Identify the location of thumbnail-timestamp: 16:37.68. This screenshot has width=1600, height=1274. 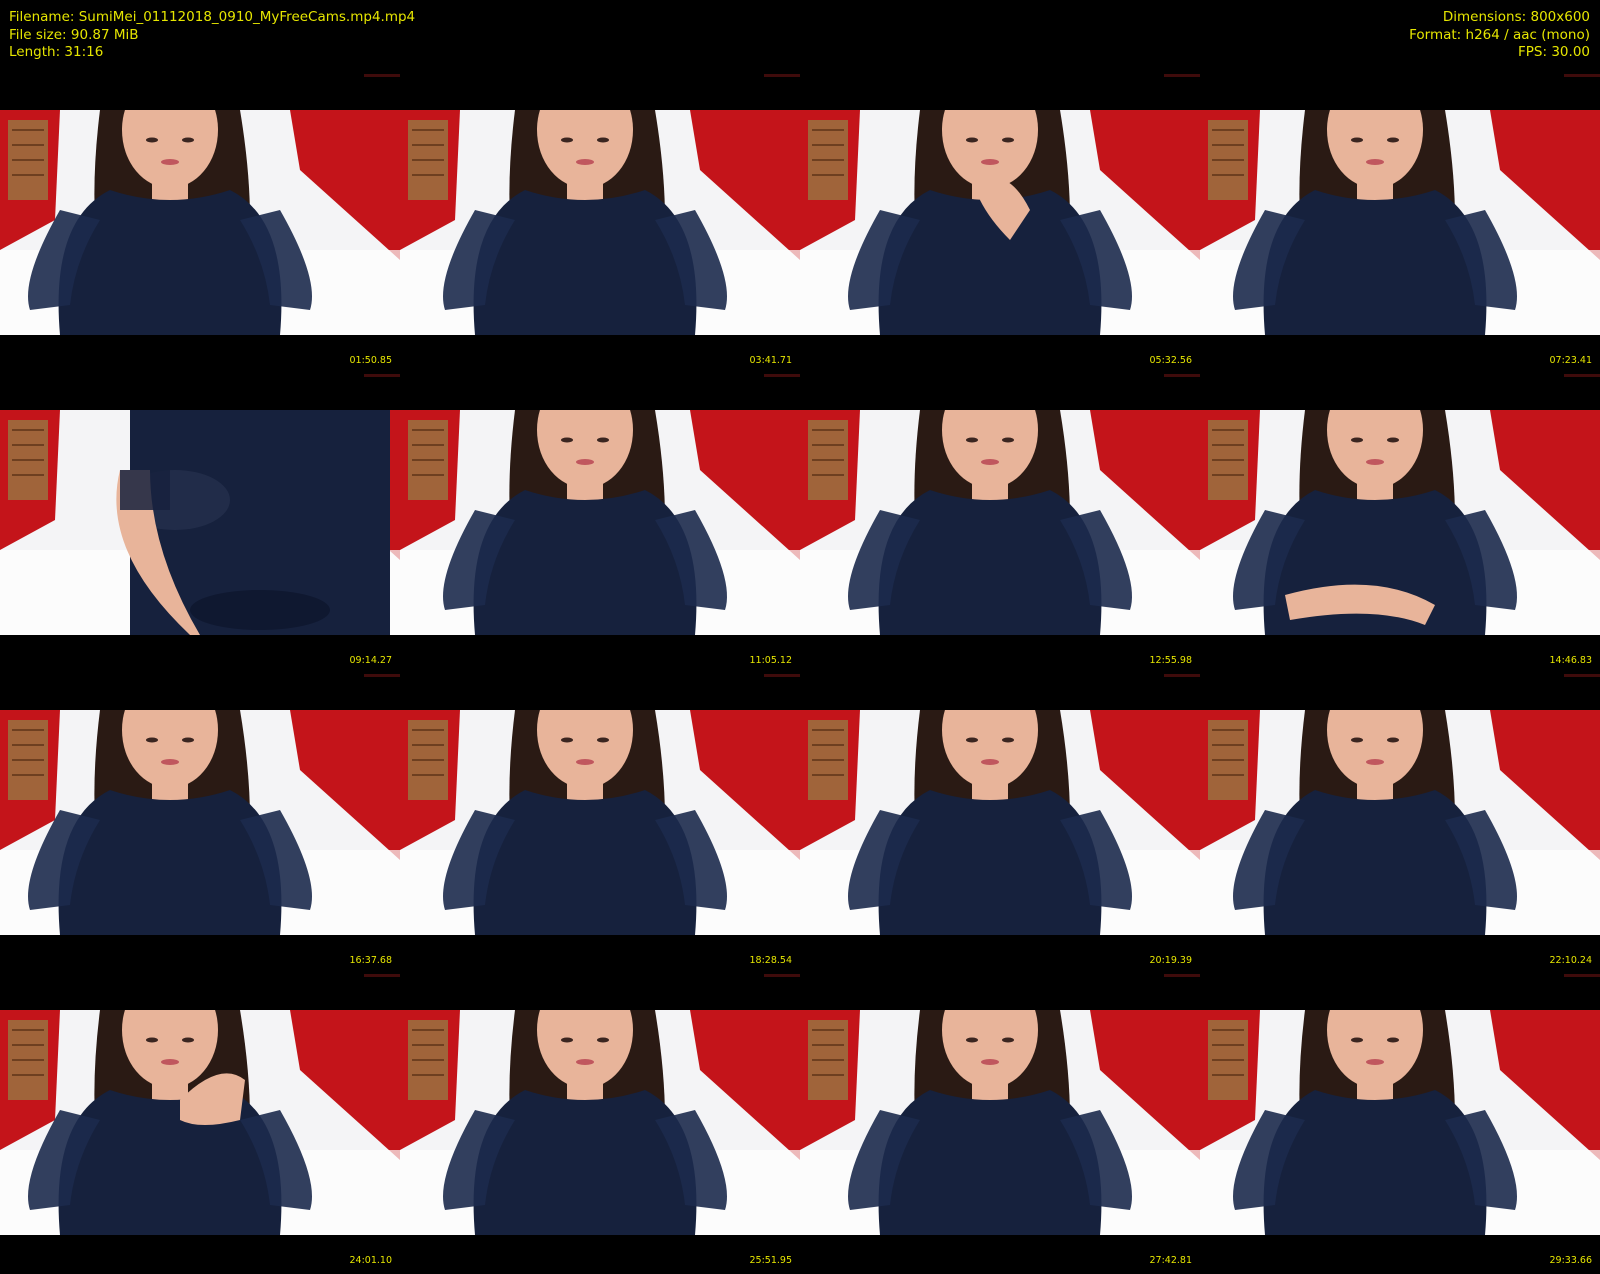
(371, 960).